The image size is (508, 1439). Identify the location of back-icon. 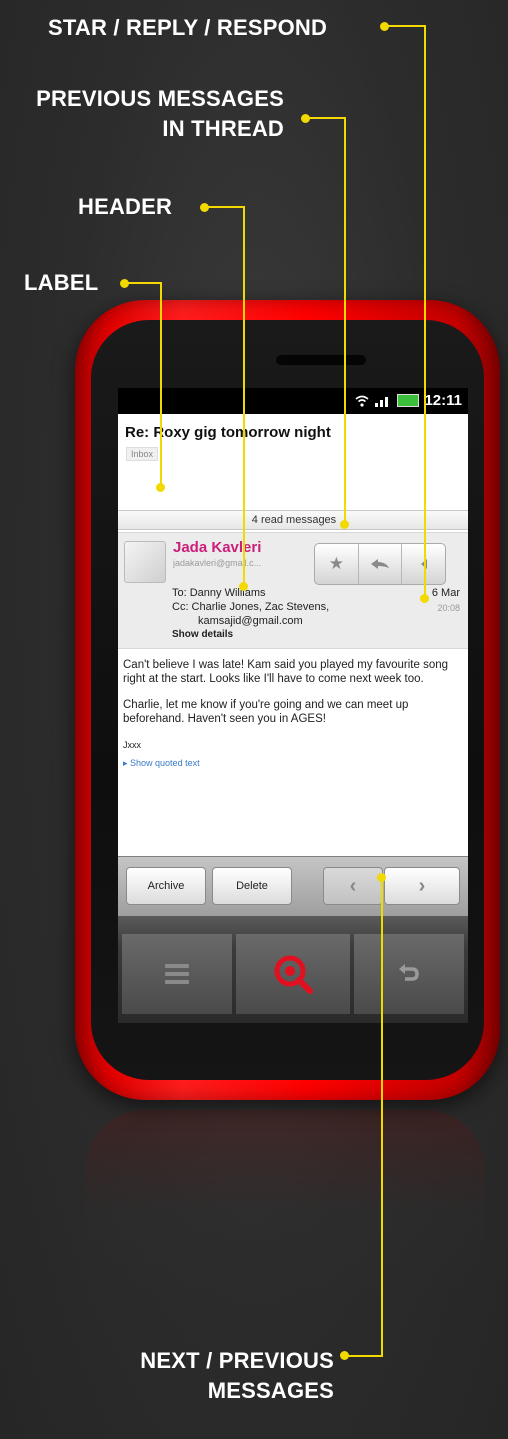
(409, 972).